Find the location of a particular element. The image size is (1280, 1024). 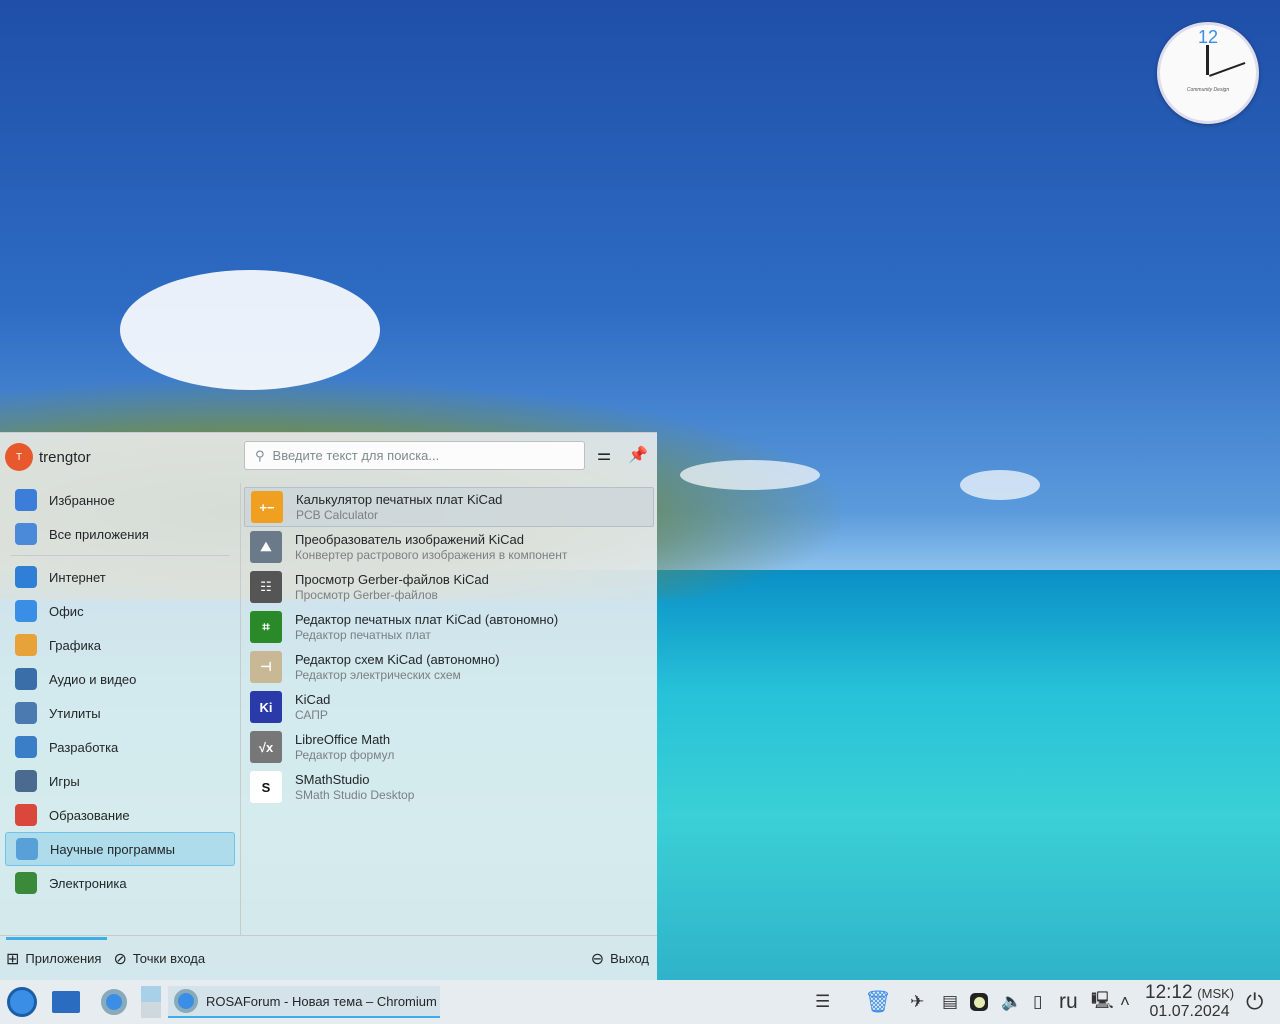

network-icon: 🖳 is located at coordinates (1102, 1002).